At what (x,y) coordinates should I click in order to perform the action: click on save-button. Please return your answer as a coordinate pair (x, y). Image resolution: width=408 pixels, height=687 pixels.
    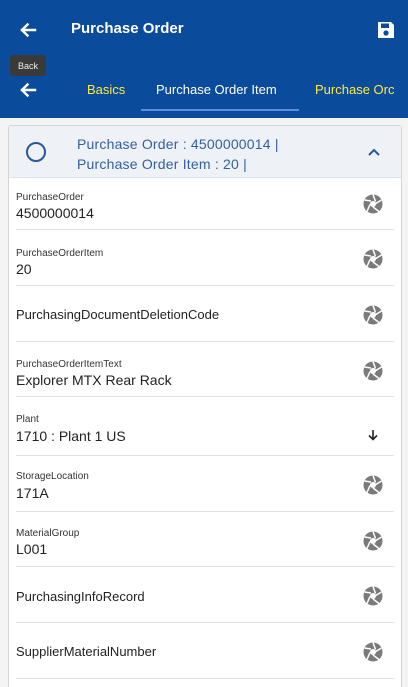
    Looking at the image, I should click on (386, 30).